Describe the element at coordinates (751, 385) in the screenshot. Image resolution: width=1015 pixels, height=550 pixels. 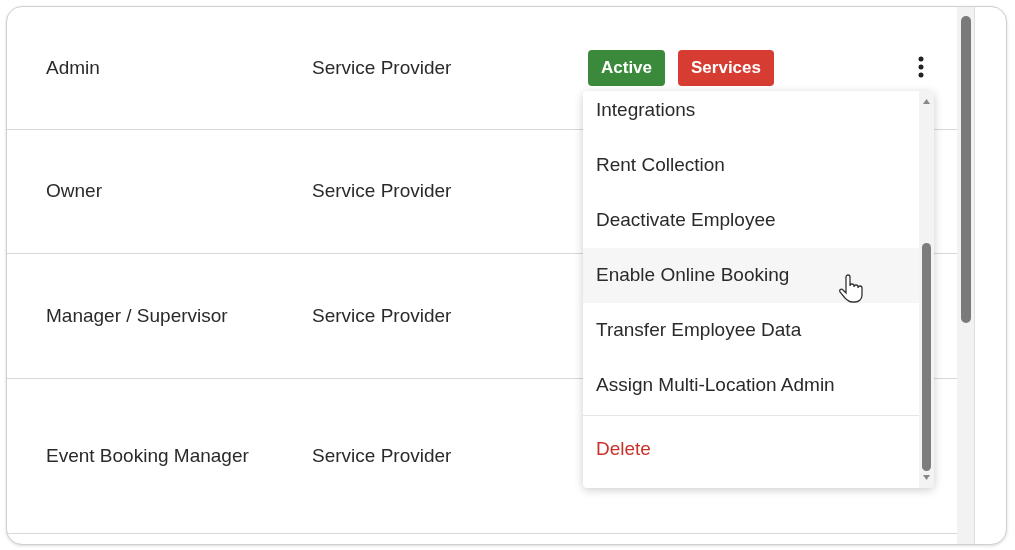
I see `menu-item: Assign Multi-Location Admin` at that location.